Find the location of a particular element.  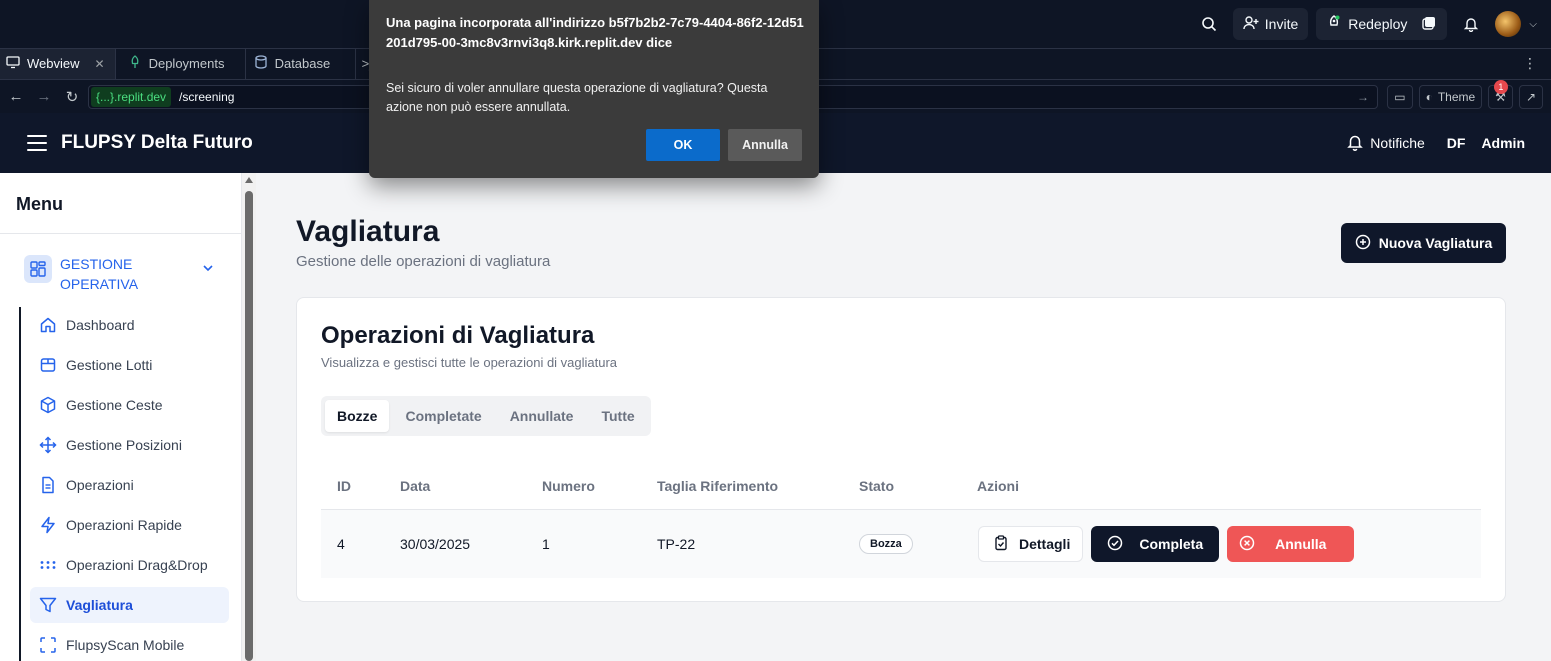

invite-button: Invite is located at coordinates (1270, 24).